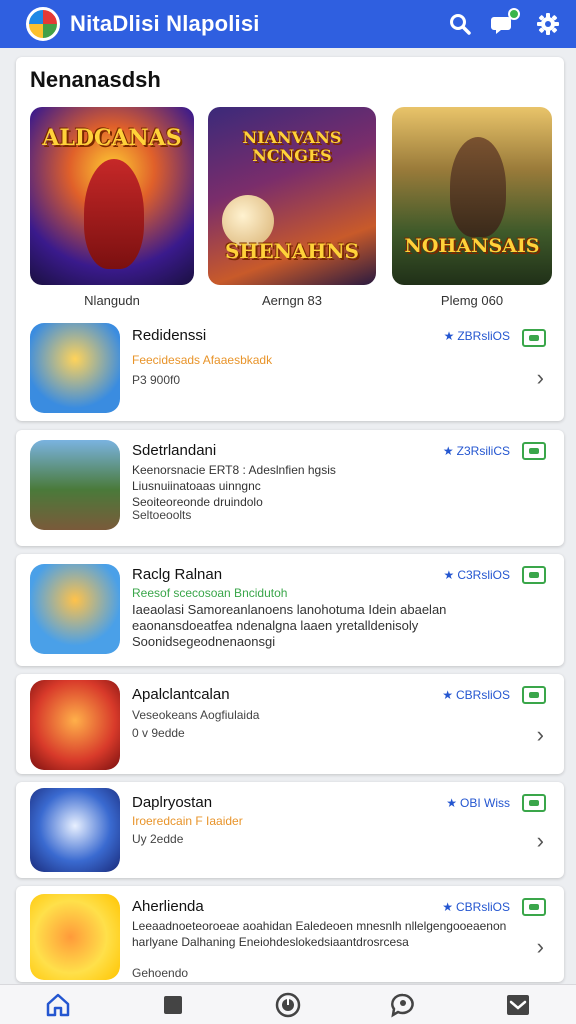  Describe the element at coordinates (158, 733) in the screenshot. I see `app-meta: 0 v 9edde` at that location.